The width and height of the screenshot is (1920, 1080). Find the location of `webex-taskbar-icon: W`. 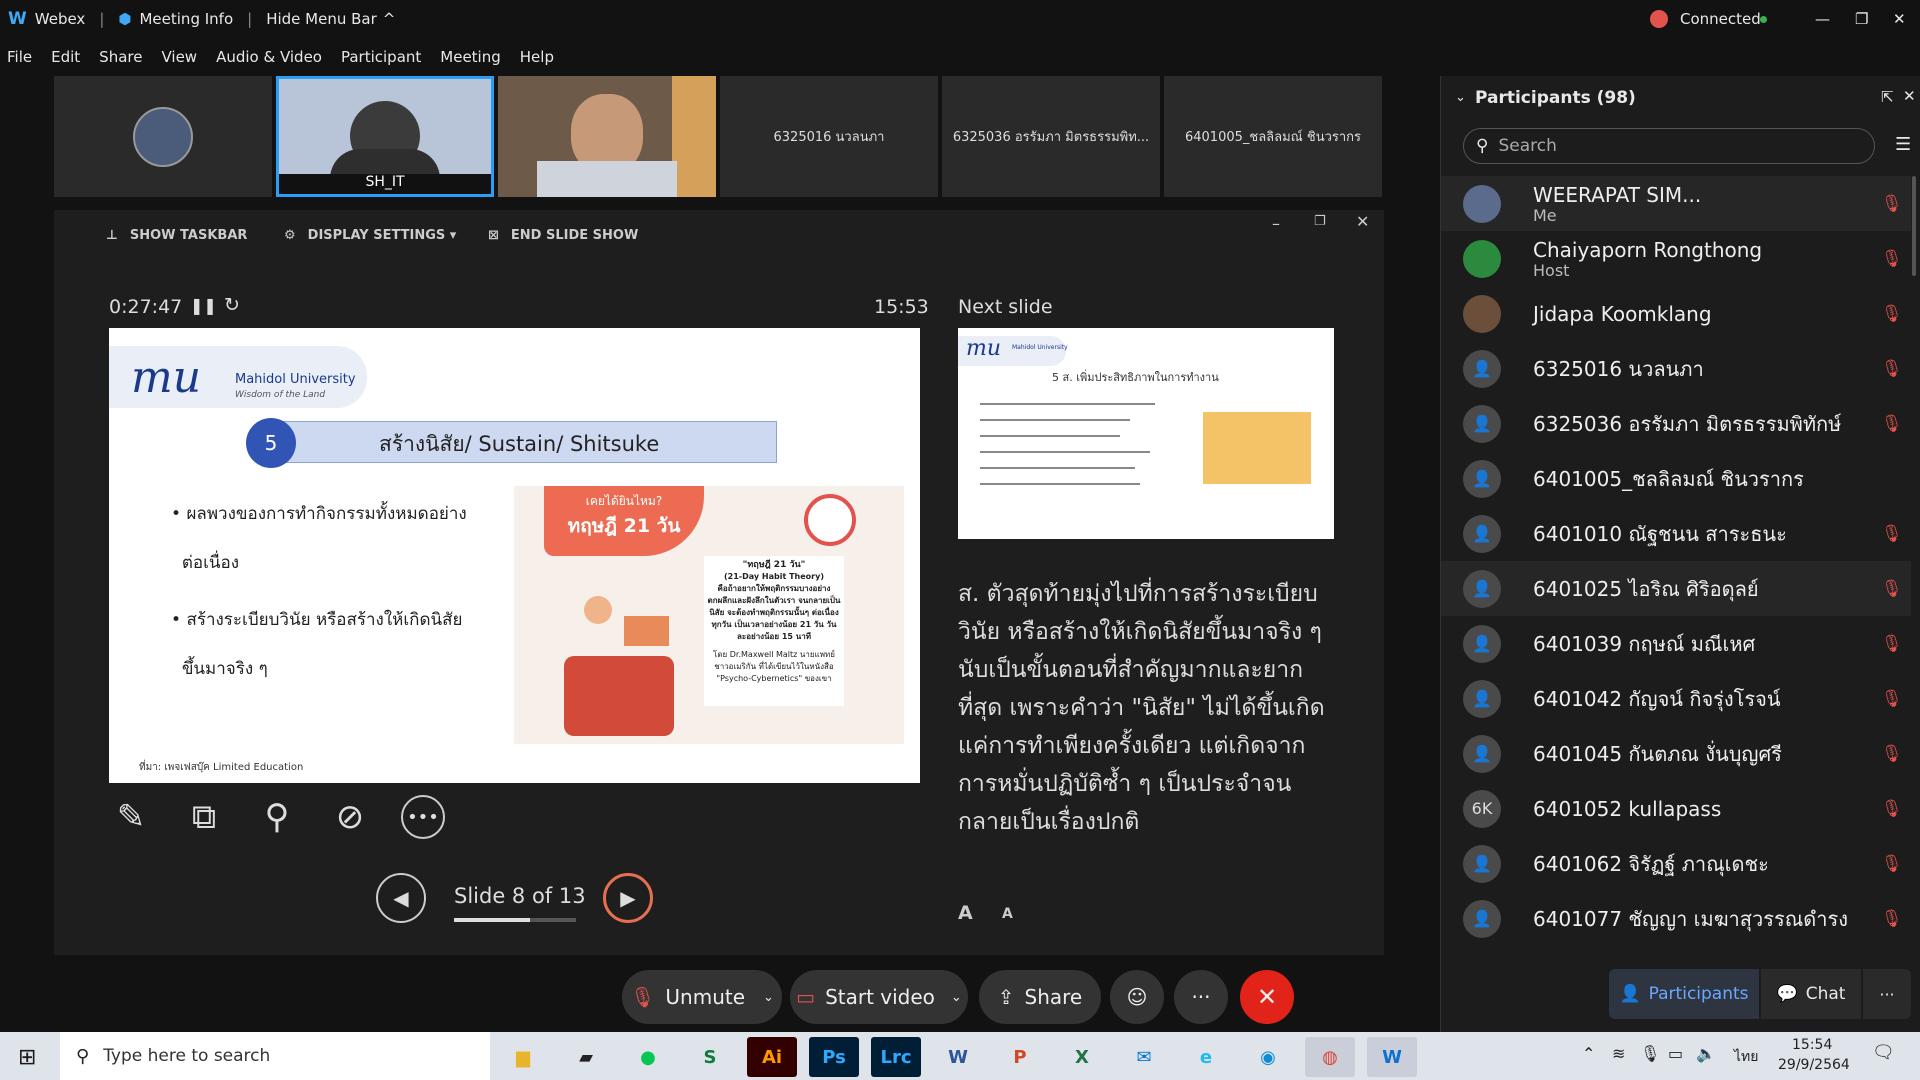

webex-taskbar-icon: W is located at coordinates (1392, 1057).